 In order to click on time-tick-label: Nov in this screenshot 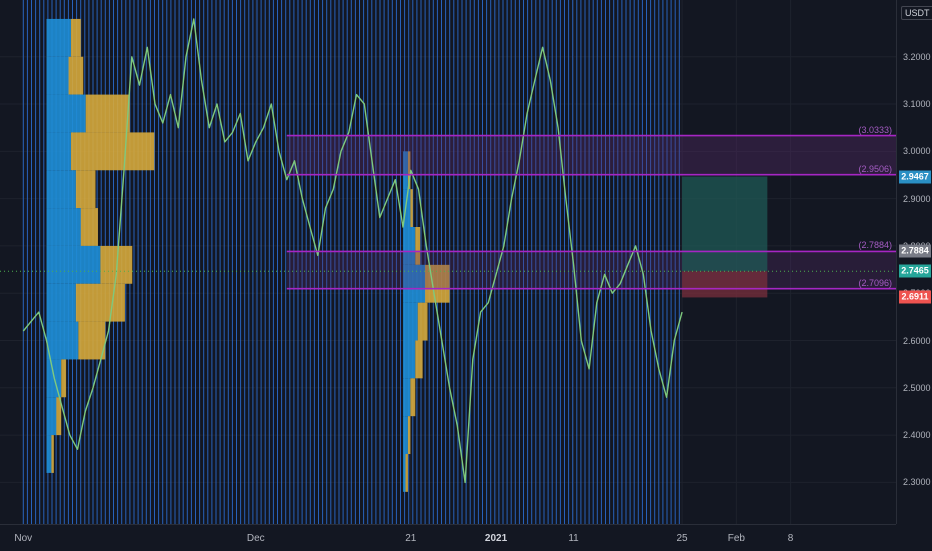, I will do `click(23, 538)`.